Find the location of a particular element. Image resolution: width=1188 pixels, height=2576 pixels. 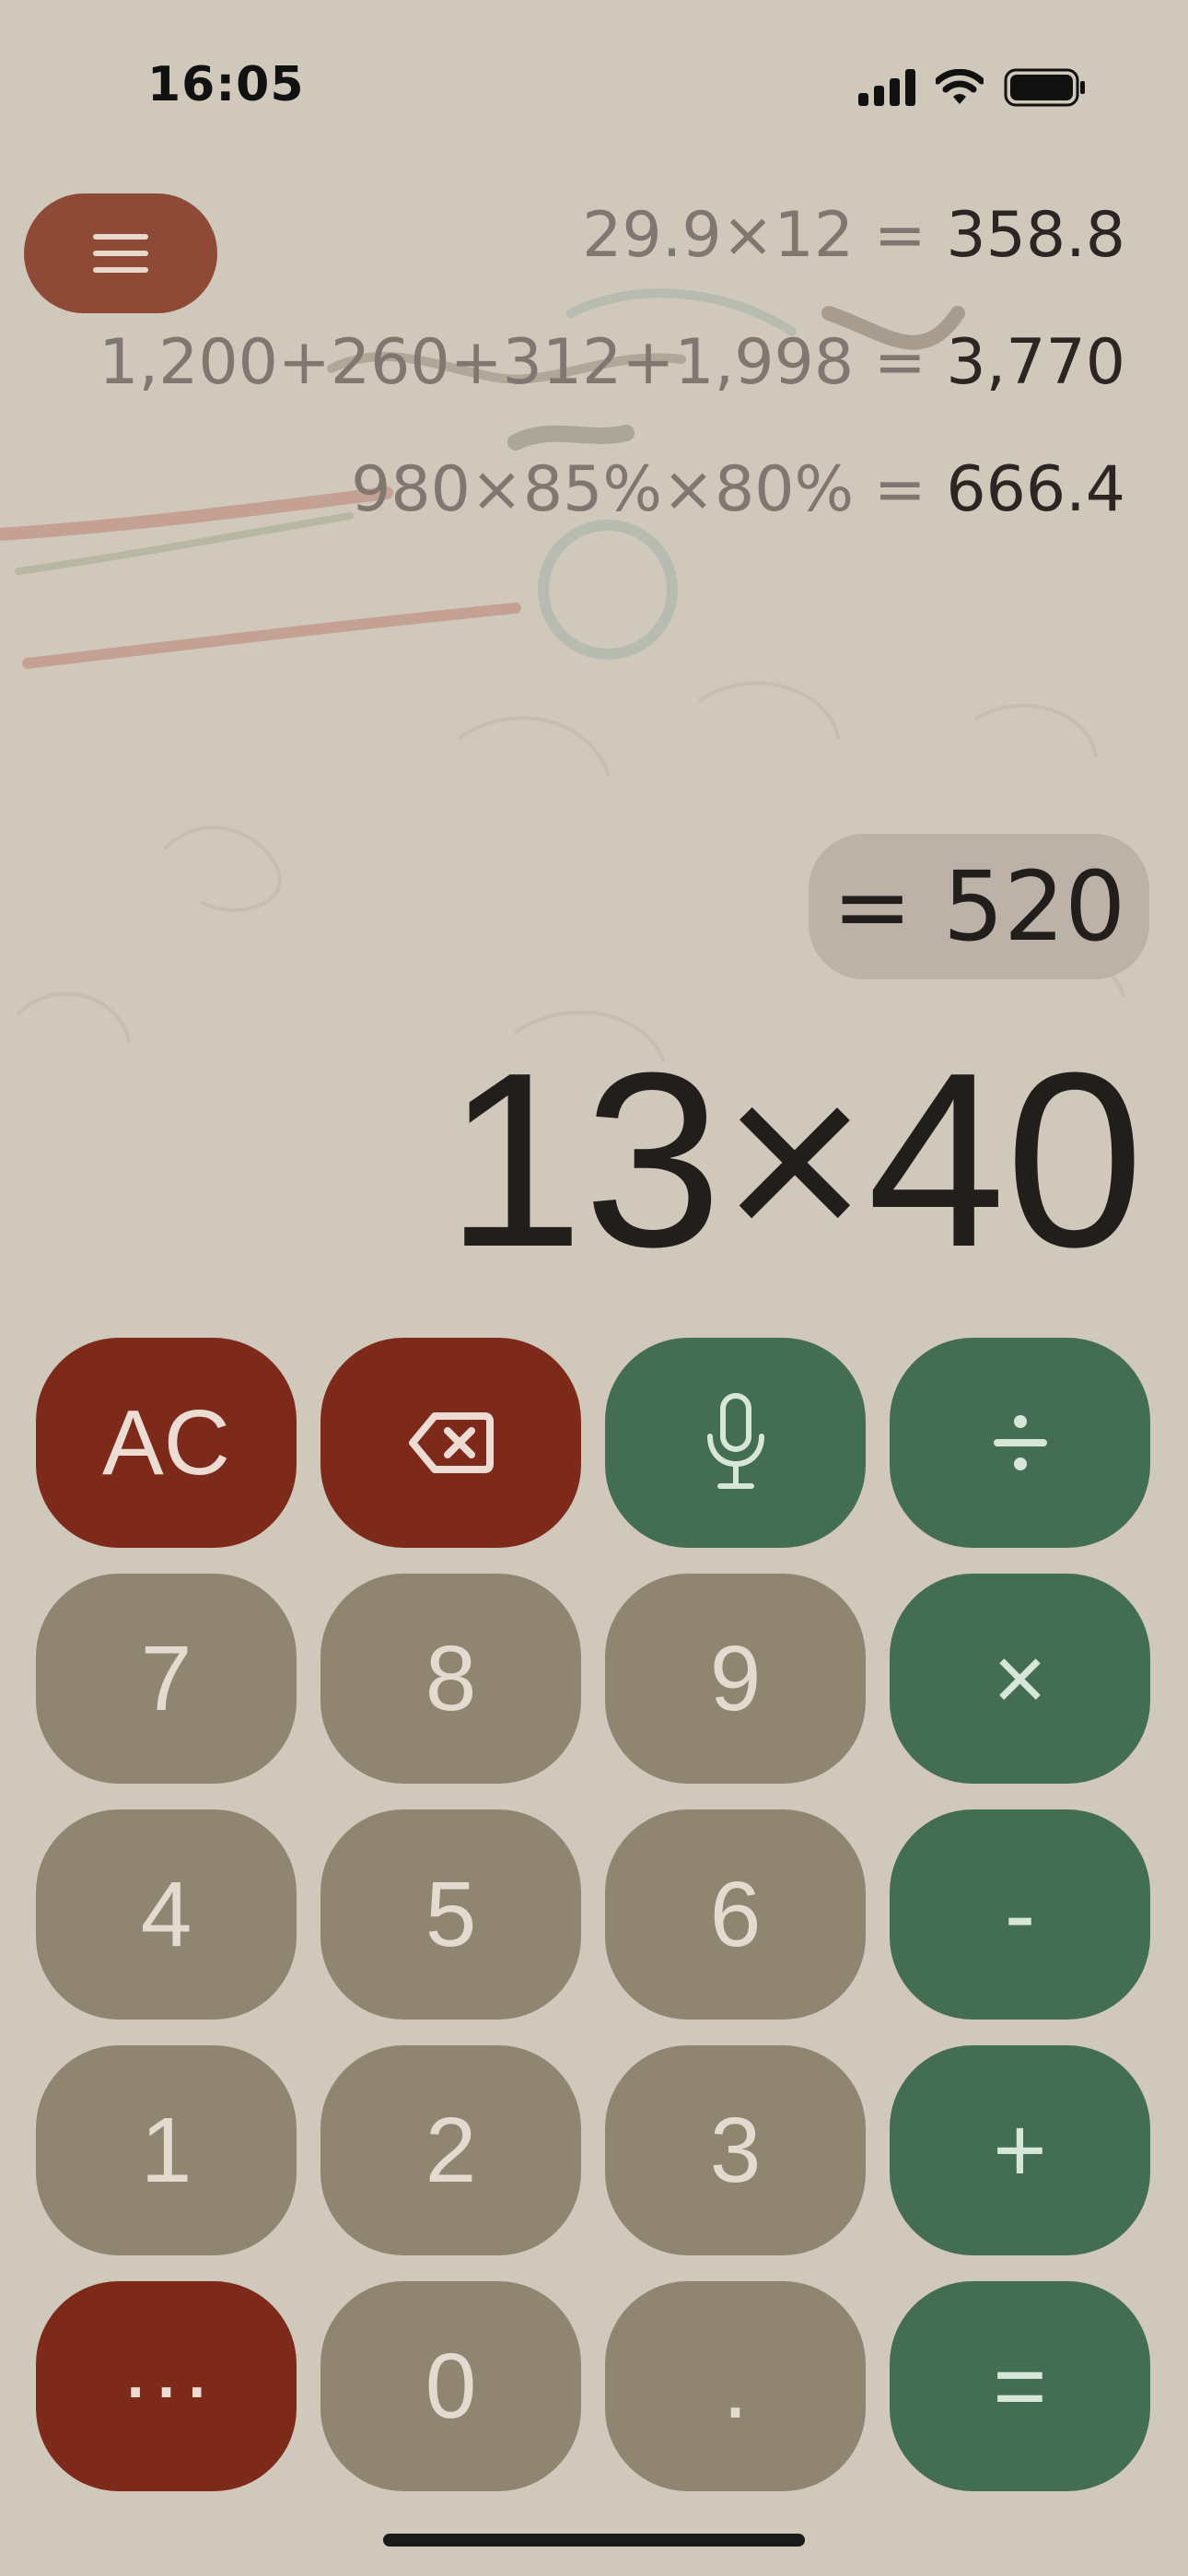

digit-7-button: 7 is located at coordinates (166, 1679).